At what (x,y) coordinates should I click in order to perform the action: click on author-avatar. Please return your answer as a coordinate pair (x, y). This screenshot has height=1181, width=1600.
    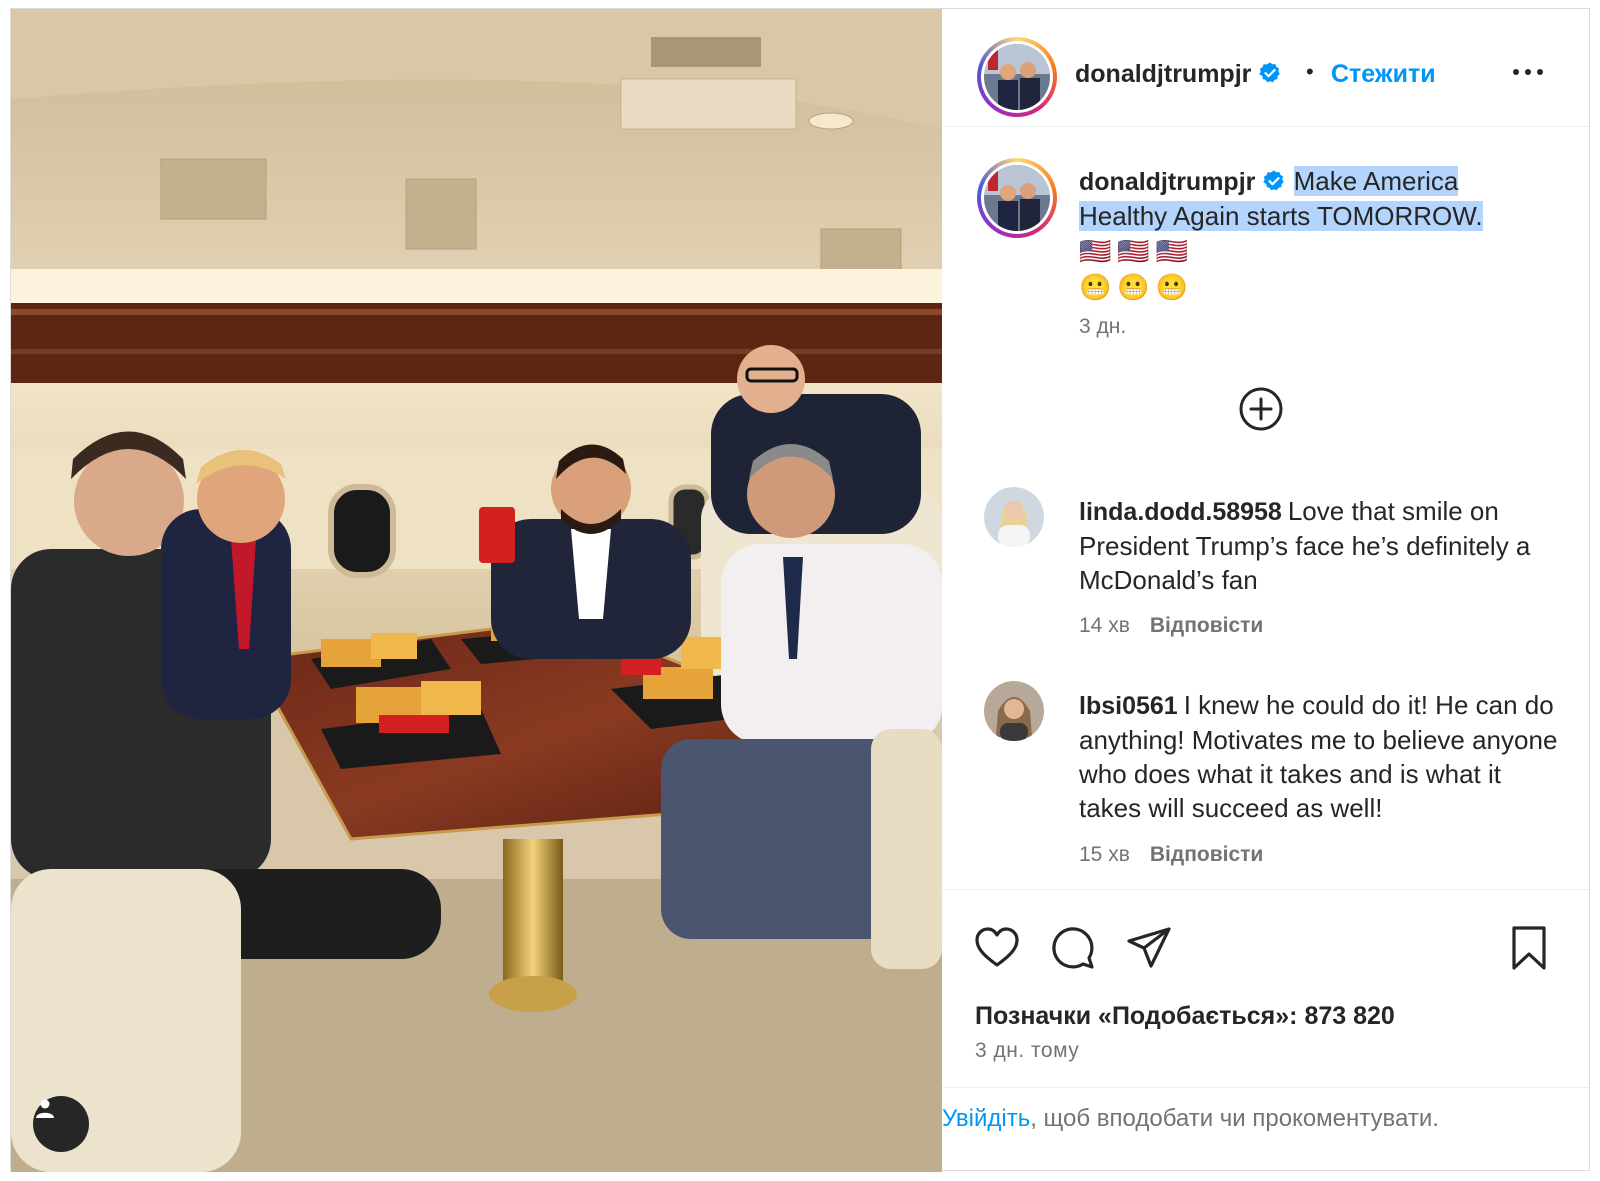
    Looking at the image, I should click on (1017, 77).